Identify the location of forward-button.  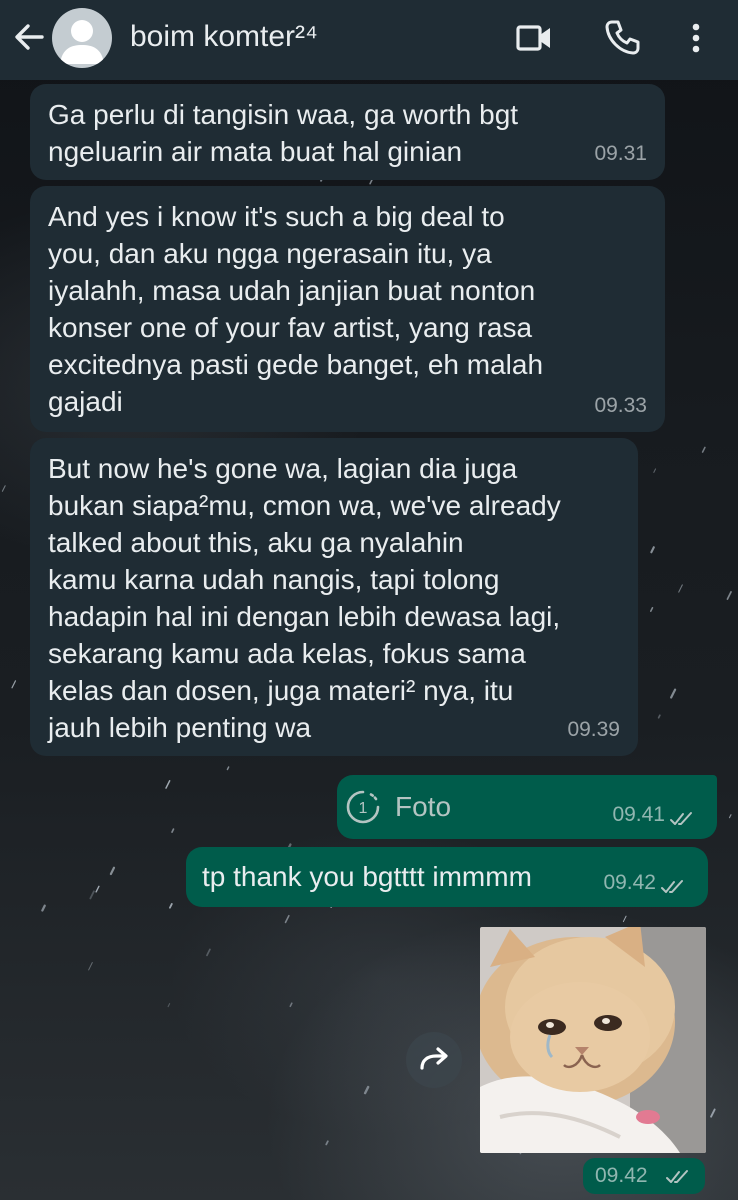
(434, 1060).